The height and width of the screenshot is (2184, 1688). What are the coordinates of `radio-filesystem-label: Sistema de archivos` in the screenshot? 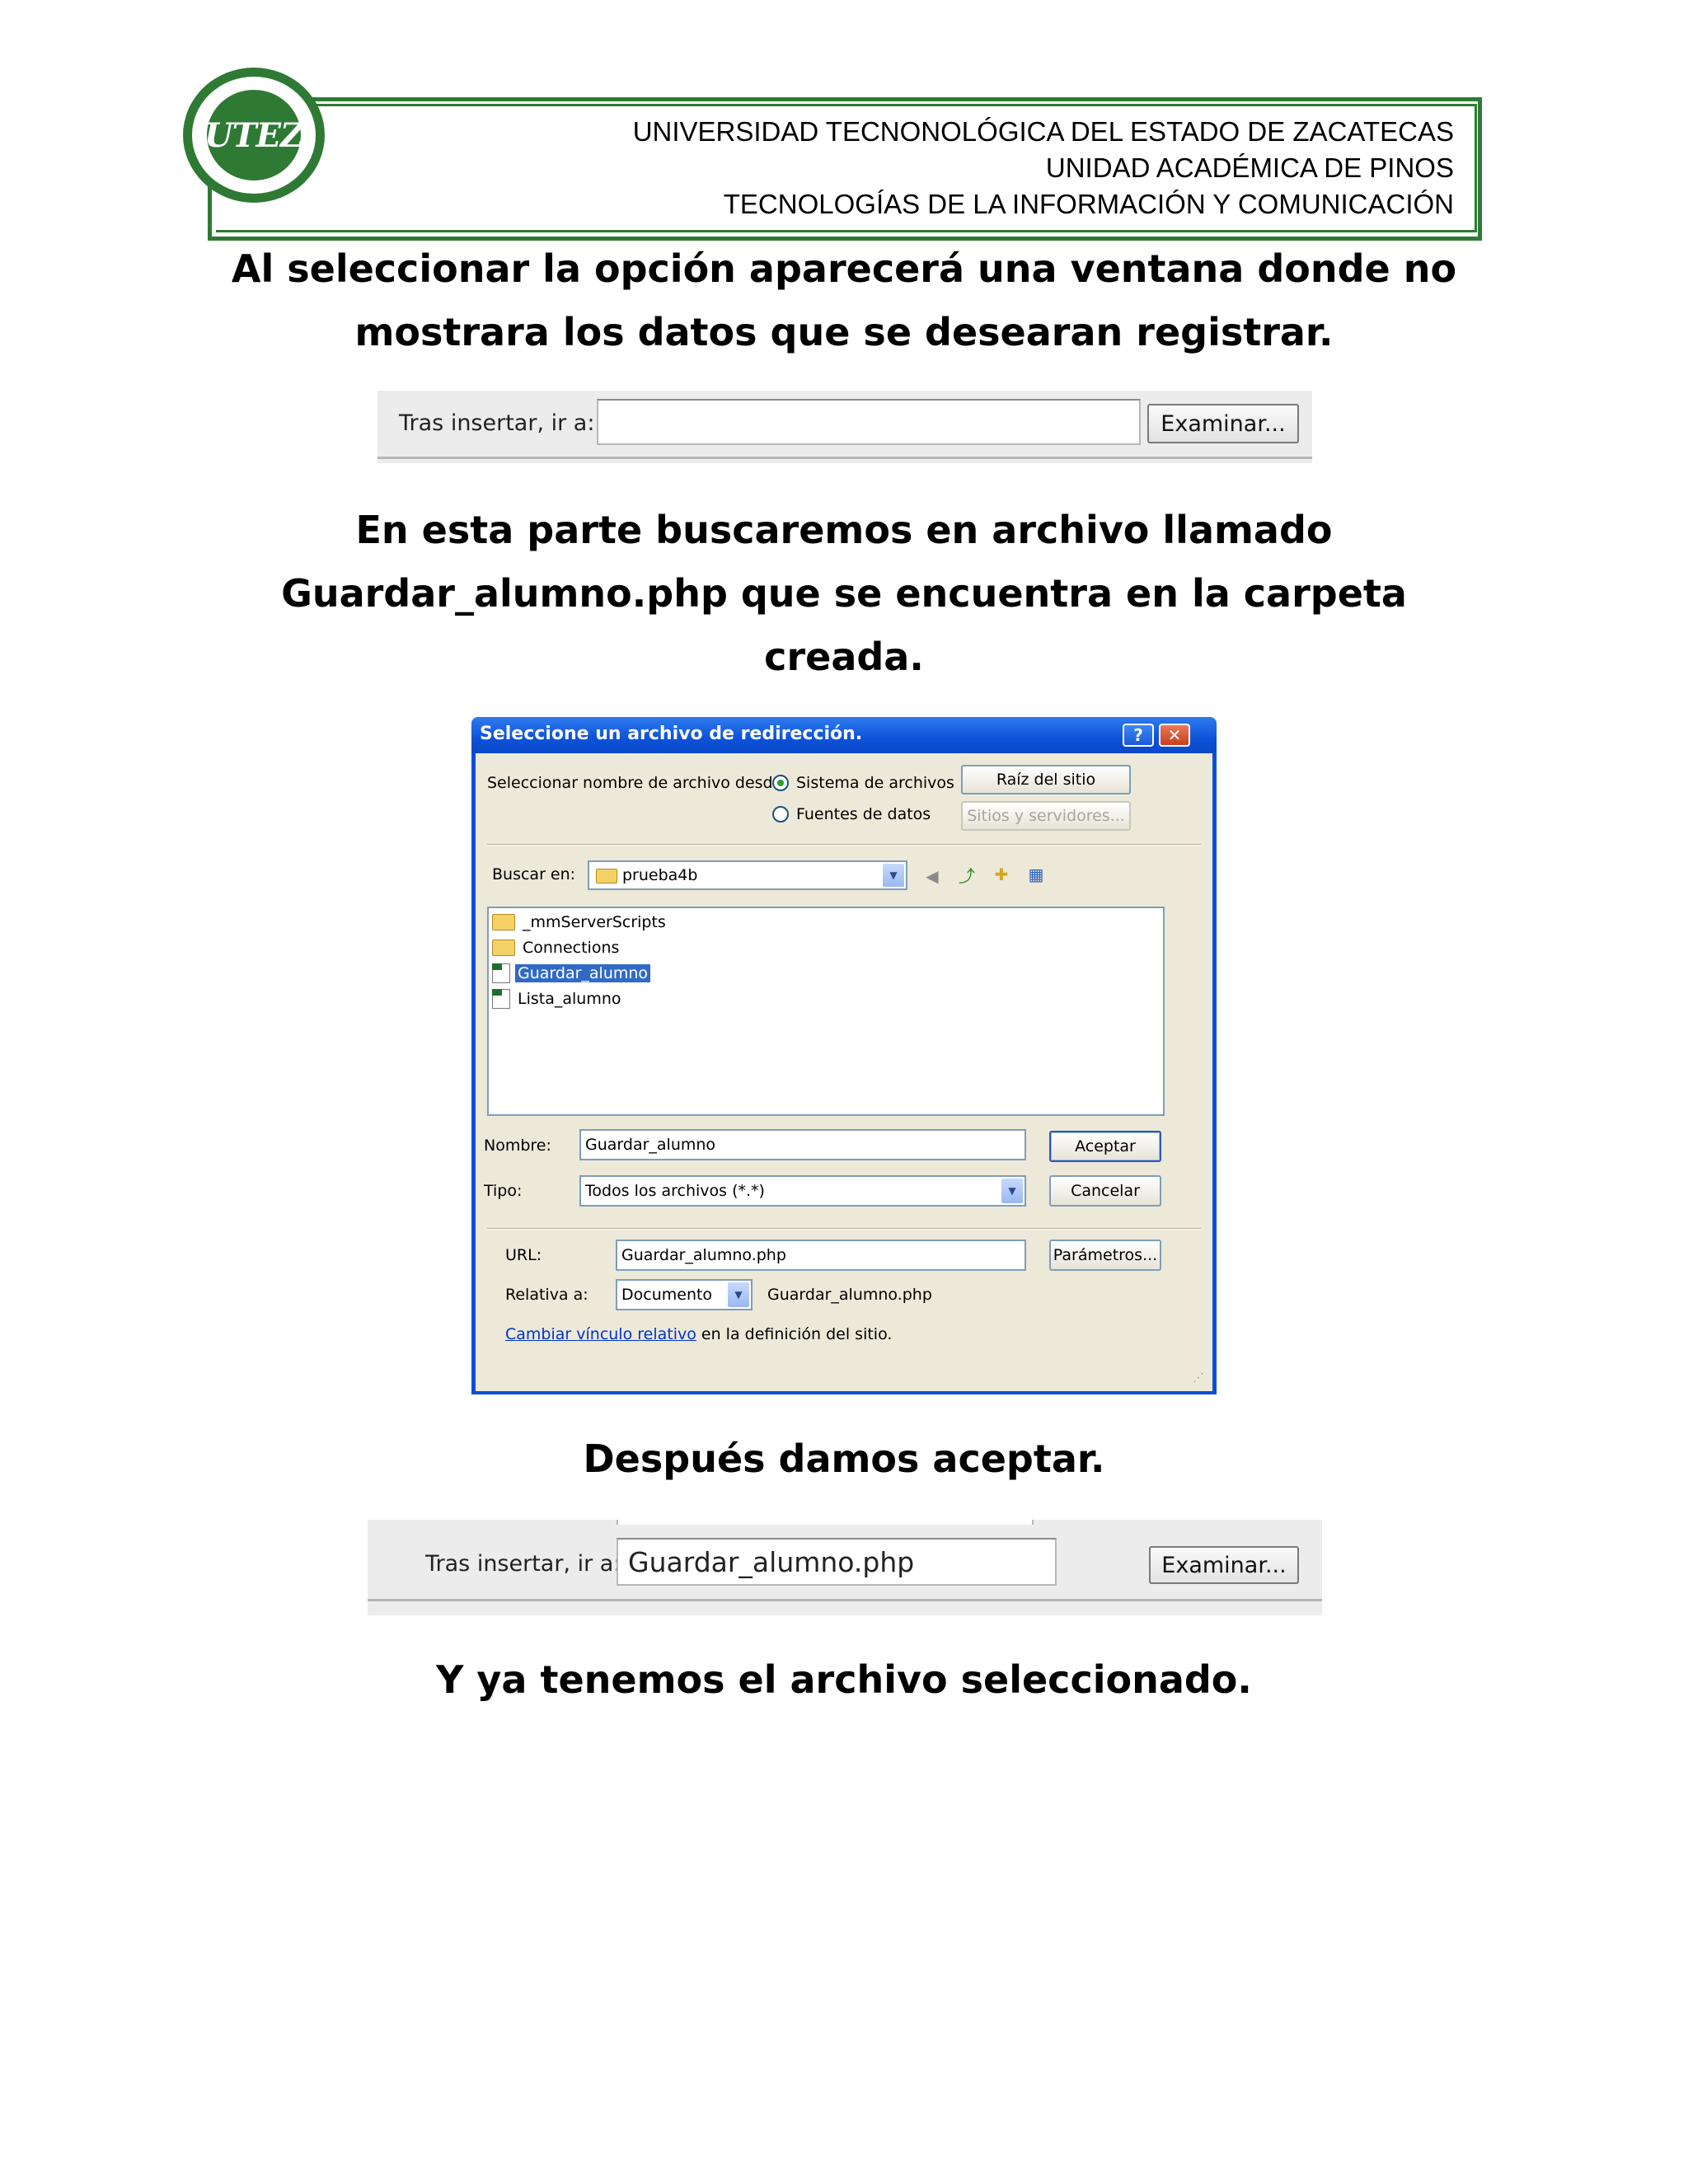 It's located at (875, 783).